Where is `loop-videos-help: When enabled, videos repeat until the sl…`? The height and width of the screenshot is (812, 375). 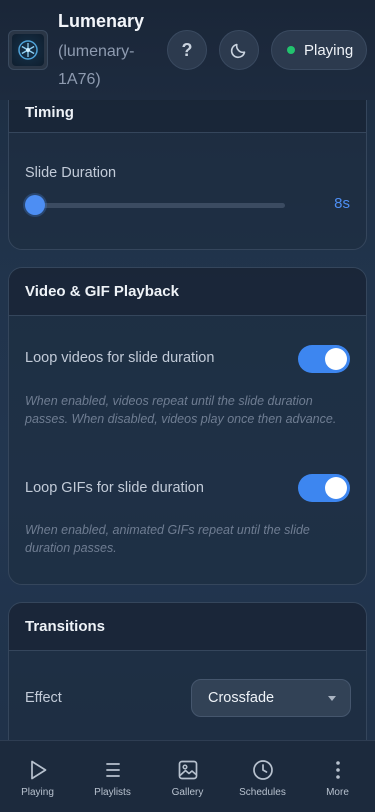 loop-videos-help: When enabled, videos repeat until the sl… is located at coordinates (181, 410).